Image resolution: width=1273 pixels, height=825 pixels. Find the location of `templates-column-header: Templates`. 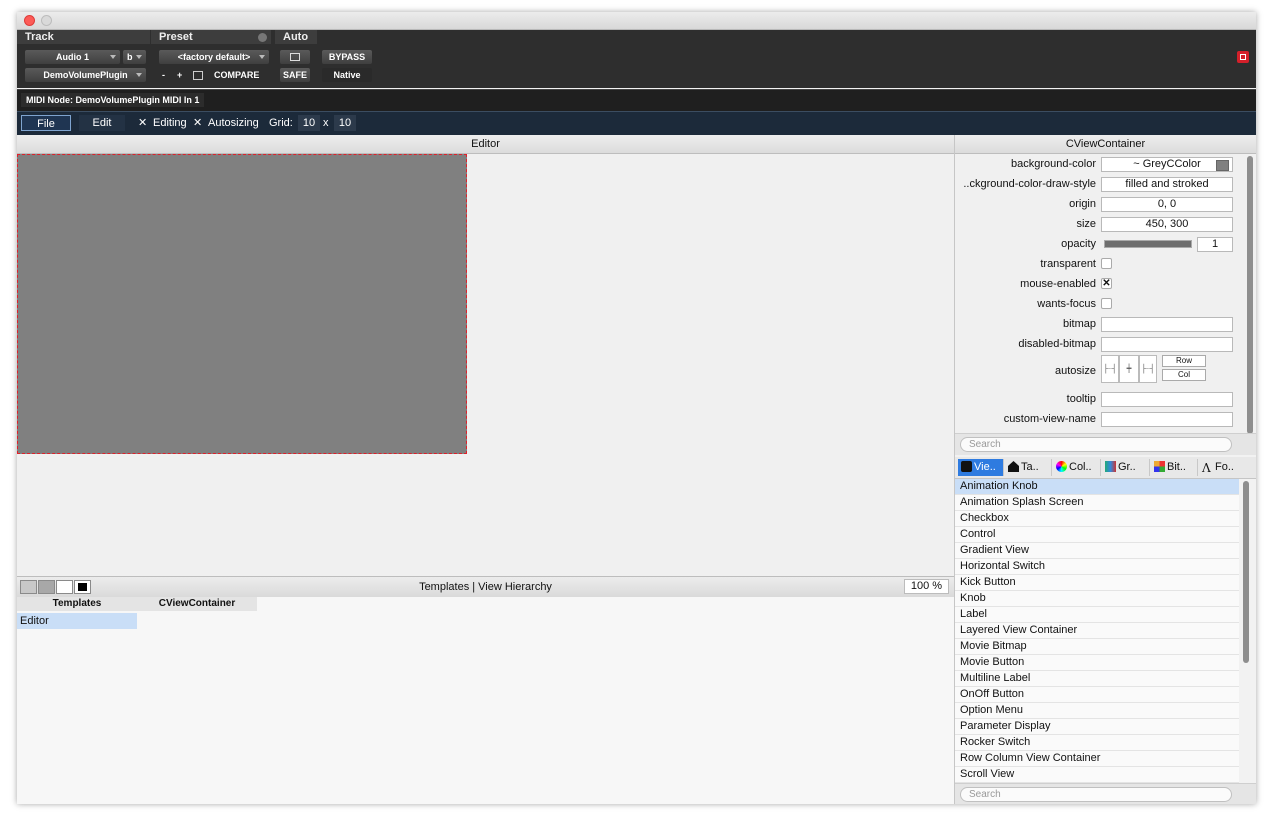

templates-column-header: Templates is located at coordinates (77, 604).